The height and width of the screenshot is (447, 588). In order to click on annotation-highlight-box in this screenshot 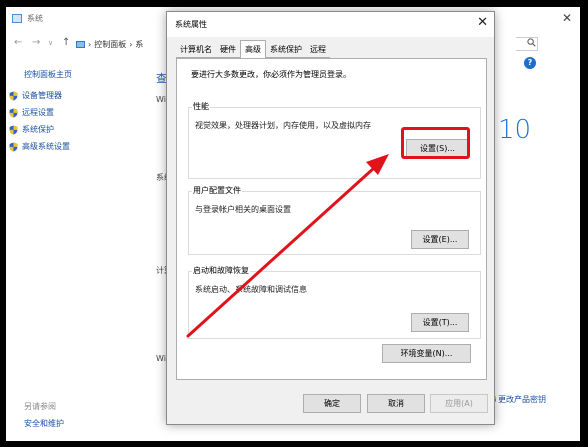, I will do `click(435, 143)`.